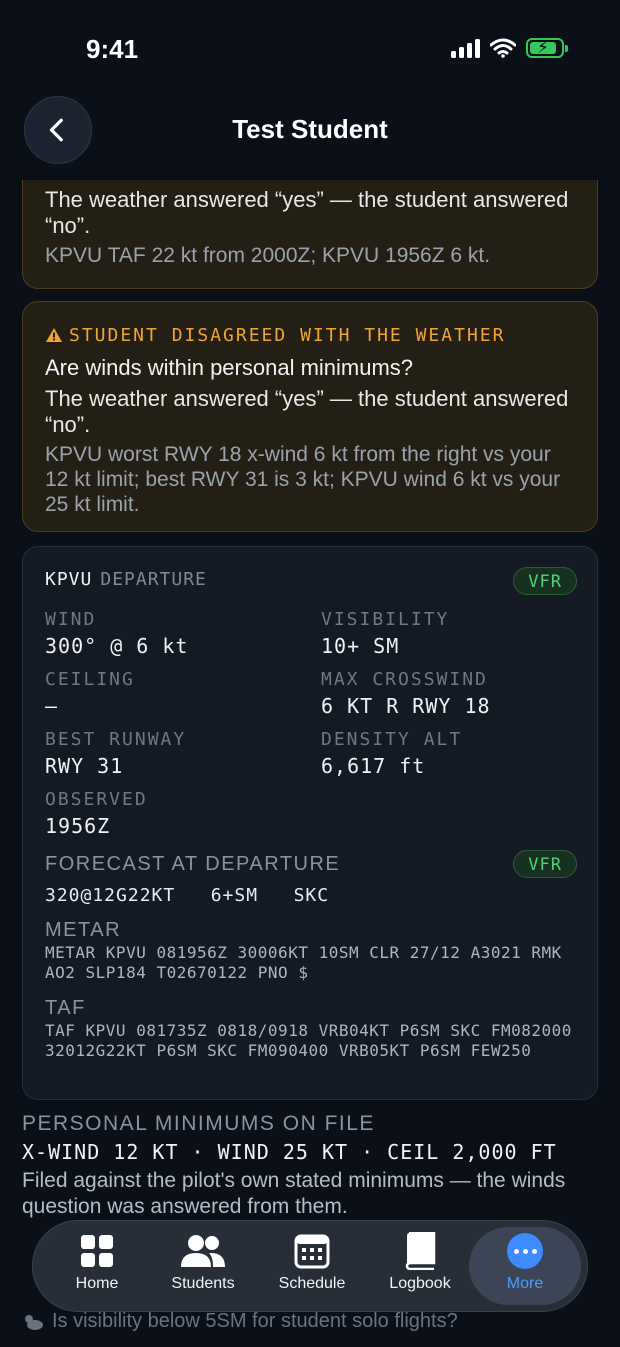 This screenshot has width=620, height=1347. I want to click on observed-value: 1956Z, so click(78, 826).